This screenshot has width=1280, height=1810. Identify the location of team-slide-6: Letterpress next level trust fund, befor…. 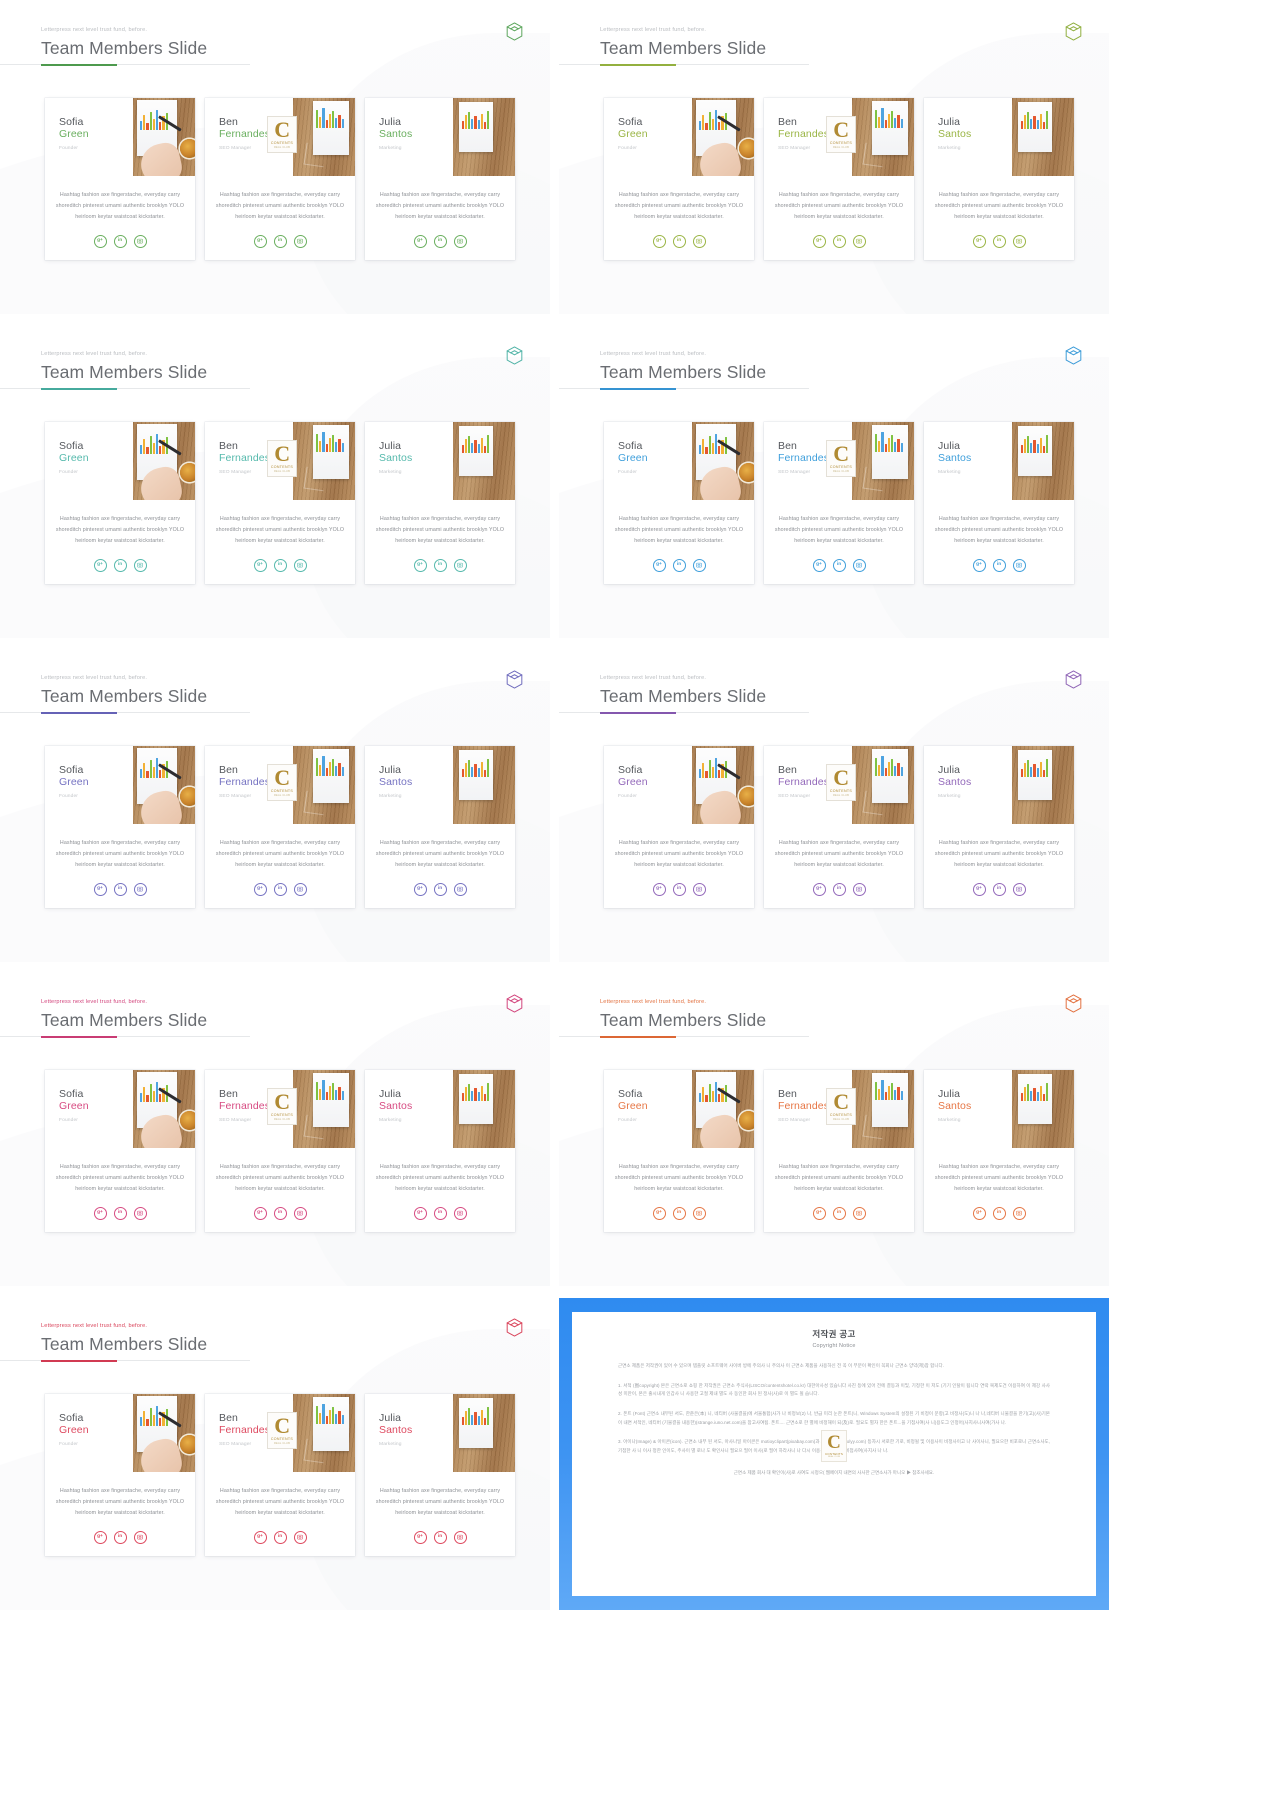
(834, 806).